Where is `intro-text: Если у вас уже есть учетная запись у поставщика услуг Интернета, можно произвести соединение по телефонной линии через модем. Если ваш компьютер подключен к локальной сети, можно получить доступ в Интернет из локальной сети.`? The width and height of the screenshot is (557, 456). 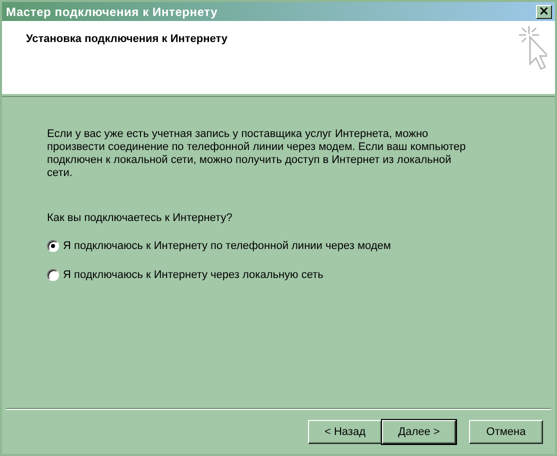
intro-text: Если у вас уже есть учетная запись у поставщика услуг Интернета, можно произвести соединение по телефонной линии через модем. Если ваш компьютер подключен к локальной сети, можно получить доступ в Интернет из локальной сети. is located at coordinates (257, 154).